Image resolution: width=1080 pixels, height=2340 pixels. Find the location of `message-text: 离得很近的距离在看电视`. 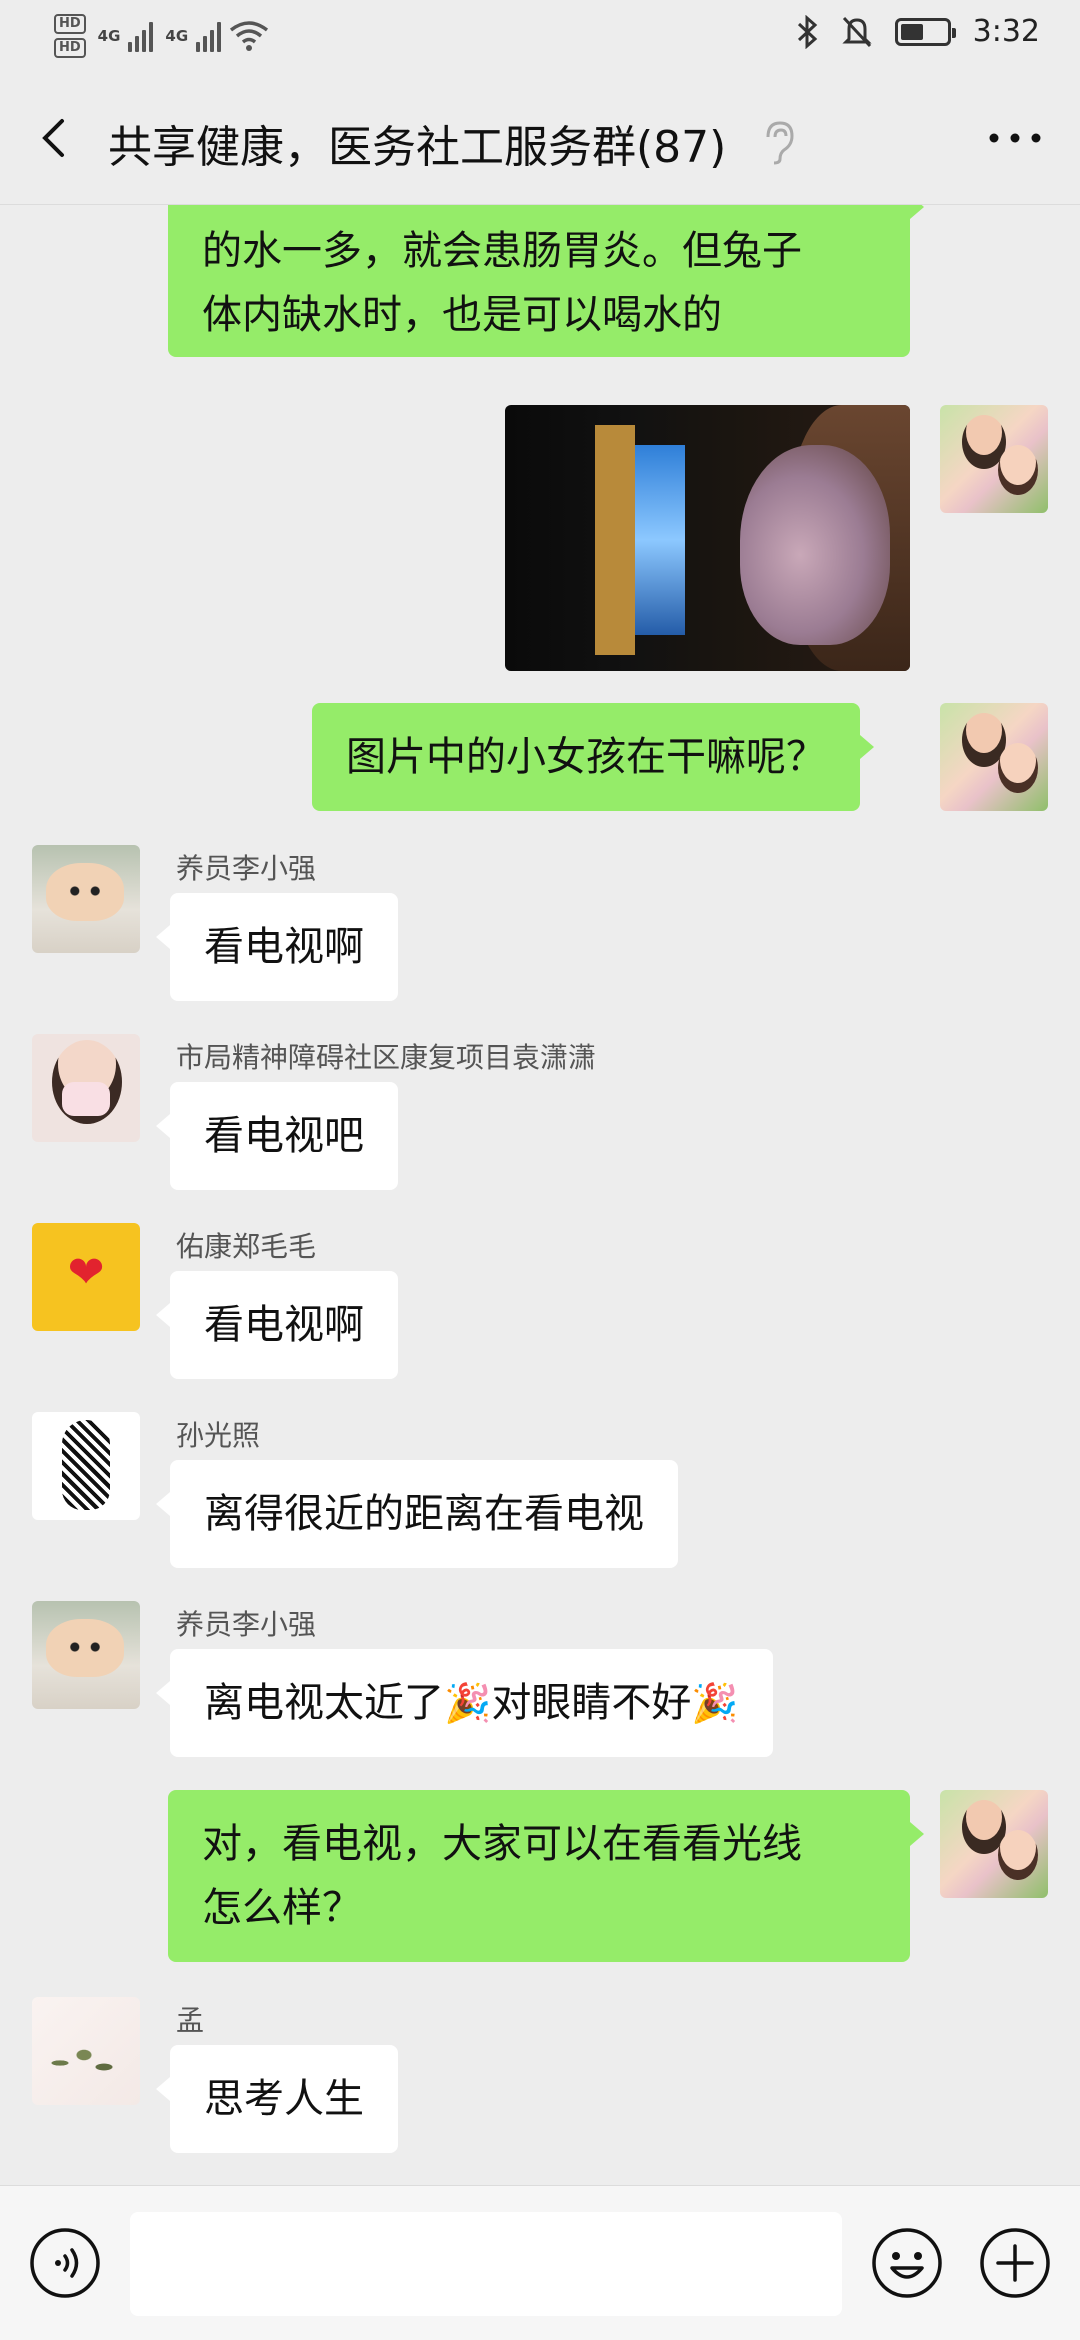

message-text: 离得很近的距离在看电视 is located at coordinates (424, 1514).